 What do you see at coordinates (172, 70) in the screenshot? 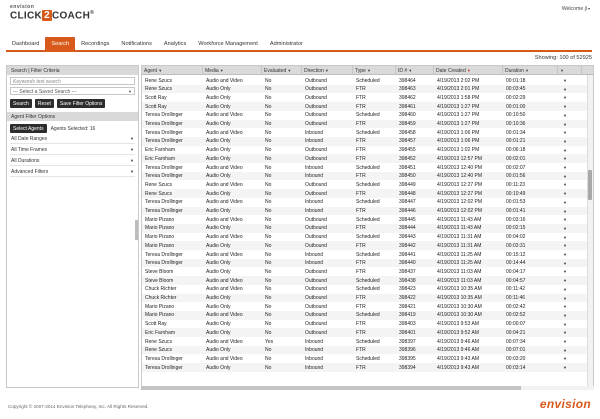
I see `column-header-agent: Agent ▼` at bounding box center [172, 70].